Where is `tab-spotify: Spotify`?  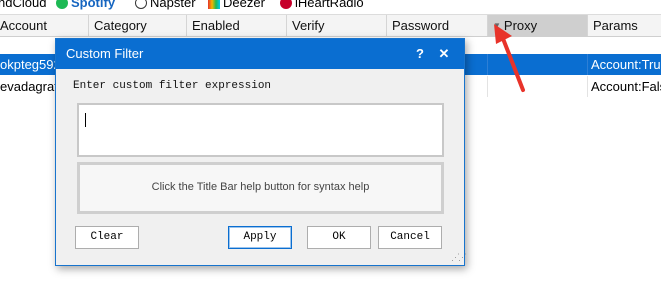
tab-spotify: Spotify is located at coordinates (85, 5).